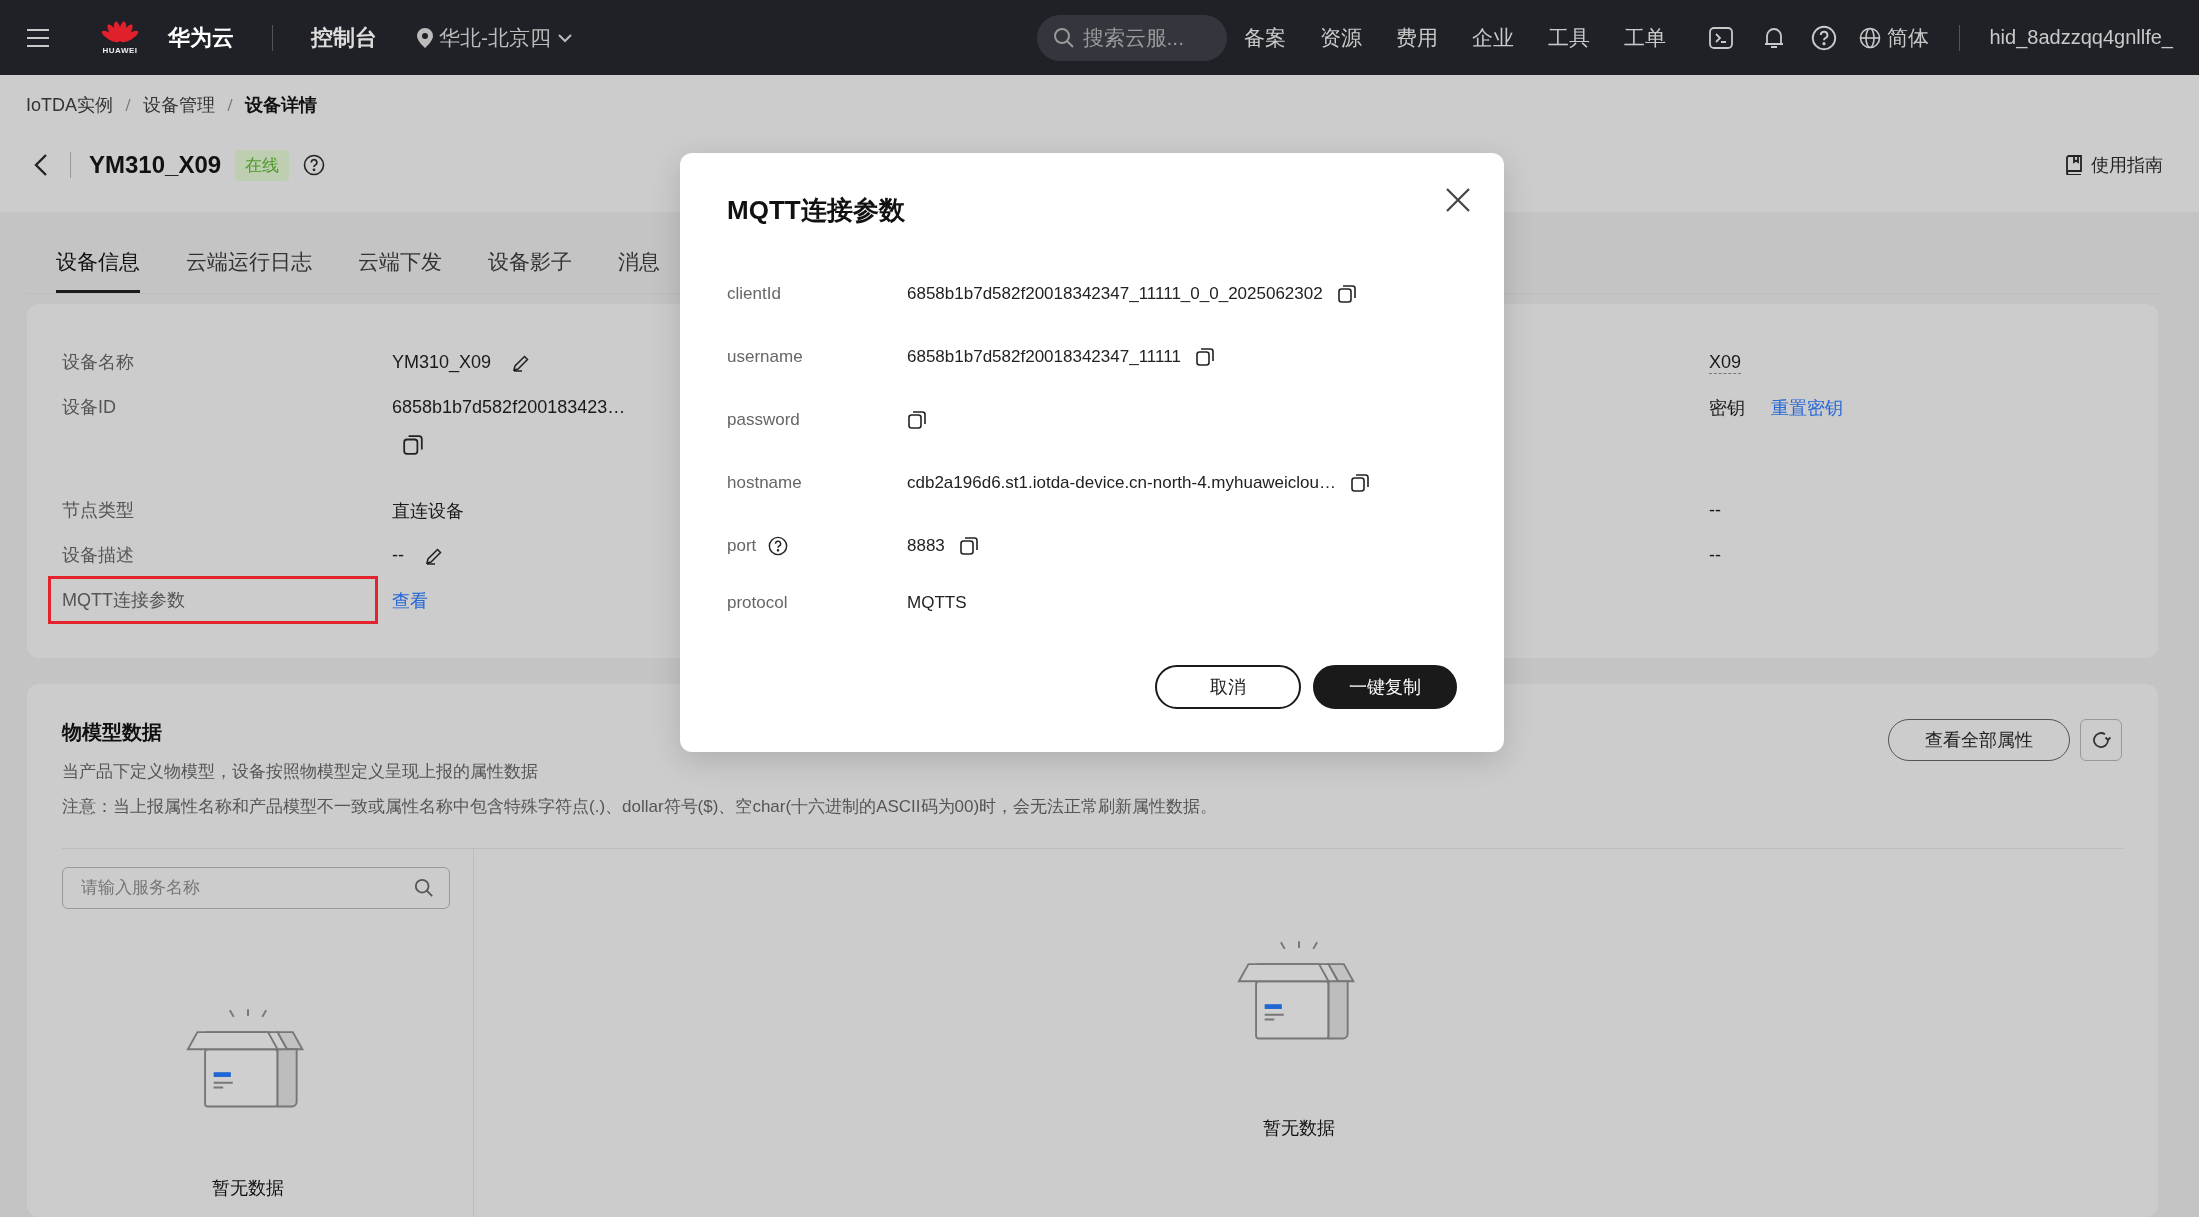  Describe the element at coordinates (1385, 687) in the screenshot. I see `copy-all-button: 一键复制` at that location.